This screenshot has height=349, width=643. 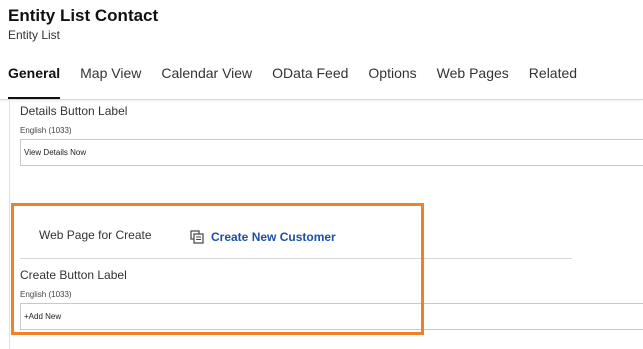 What do you see at coordinates (34, 35) in the screenshot?
I see `page-subtitle: Entity List` at bounding box center [34, 35].